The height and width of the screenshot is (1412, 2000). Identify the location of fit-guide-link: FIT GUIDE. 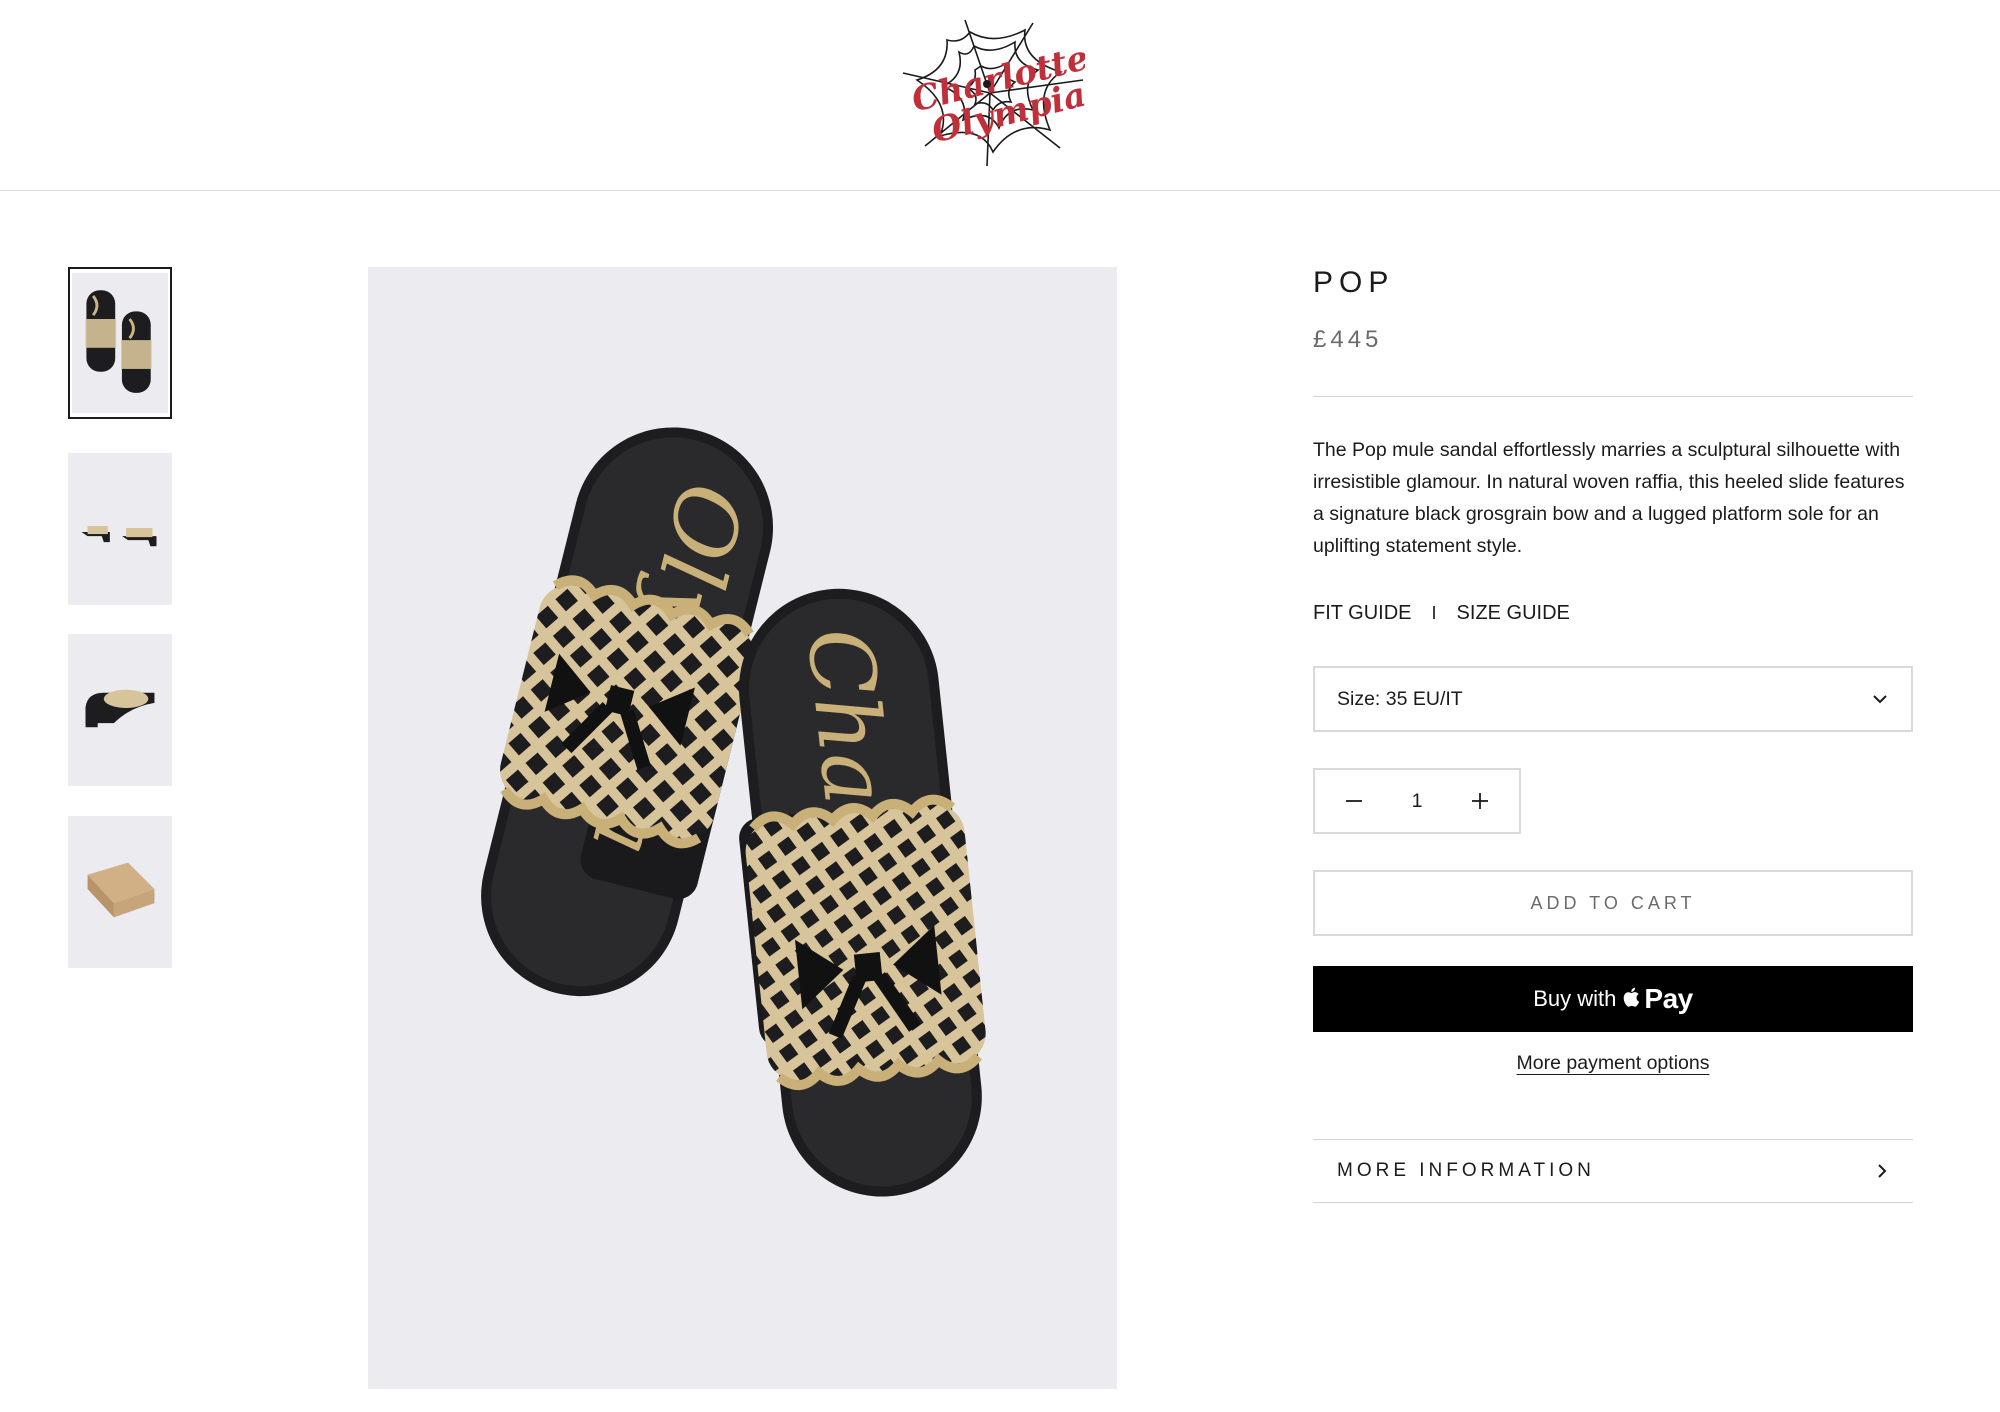
(1362, 613).